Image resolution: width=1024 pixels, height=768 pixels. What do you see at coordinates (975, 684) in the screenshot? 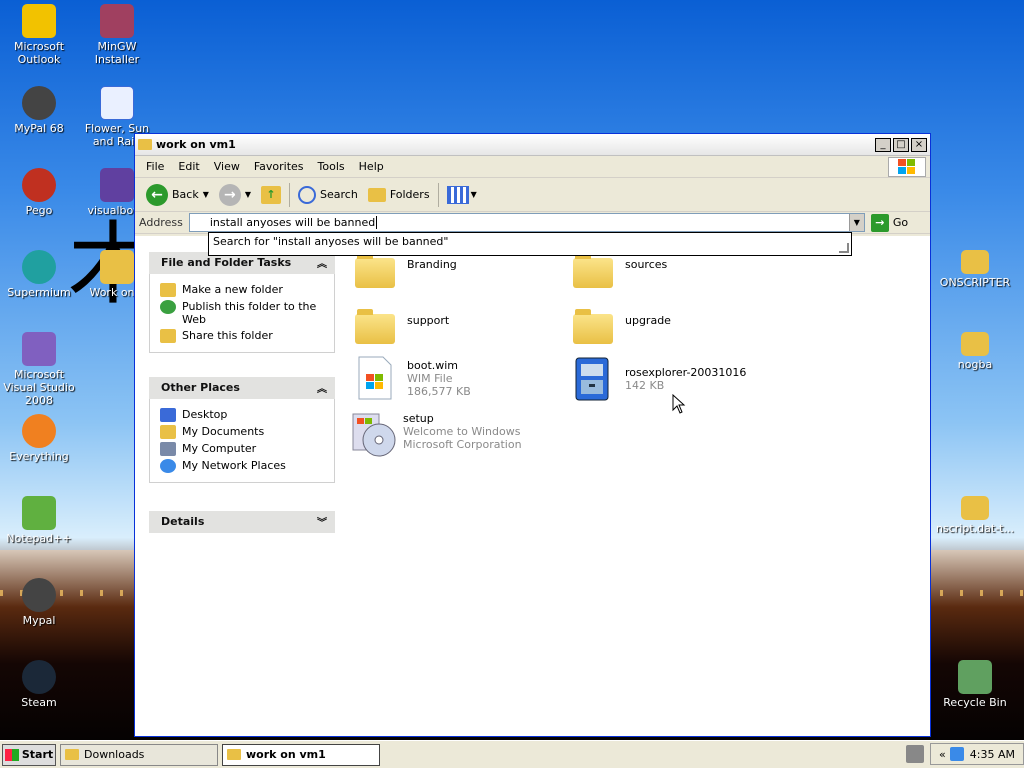
I see `desktop-icon-recycle-bin: Recycle Bin` at bounding box center [975, 684].